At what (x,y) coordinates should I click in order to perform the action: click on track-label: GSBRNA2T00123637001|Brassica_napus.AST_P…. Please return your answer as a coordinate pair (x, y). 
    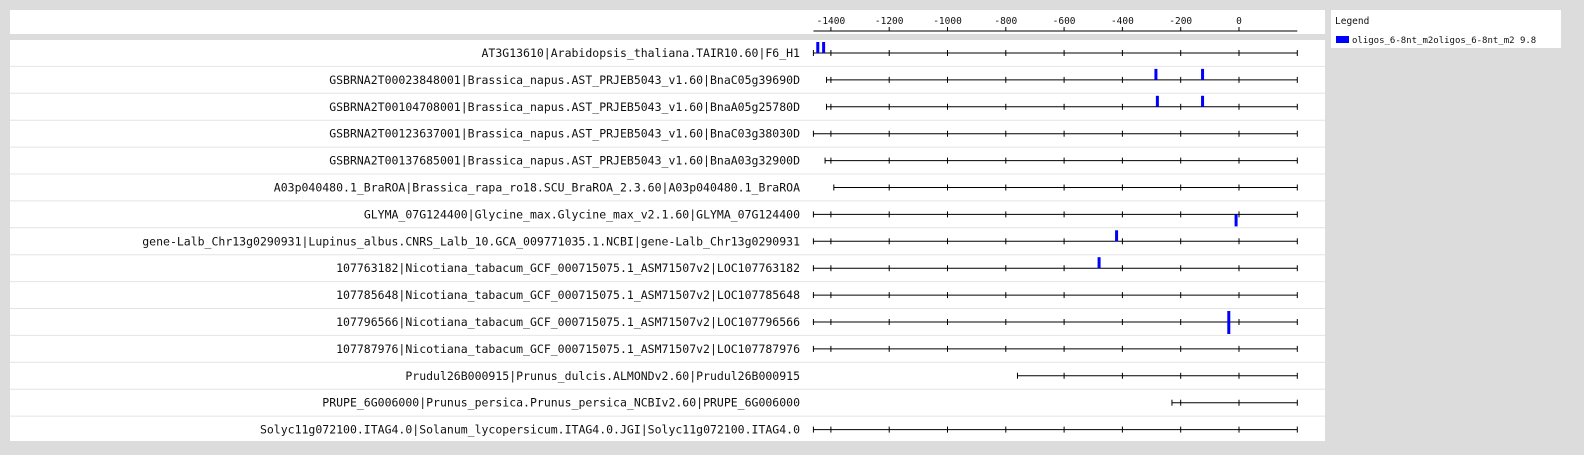
    Looking at the image, I should click on (564, 134).